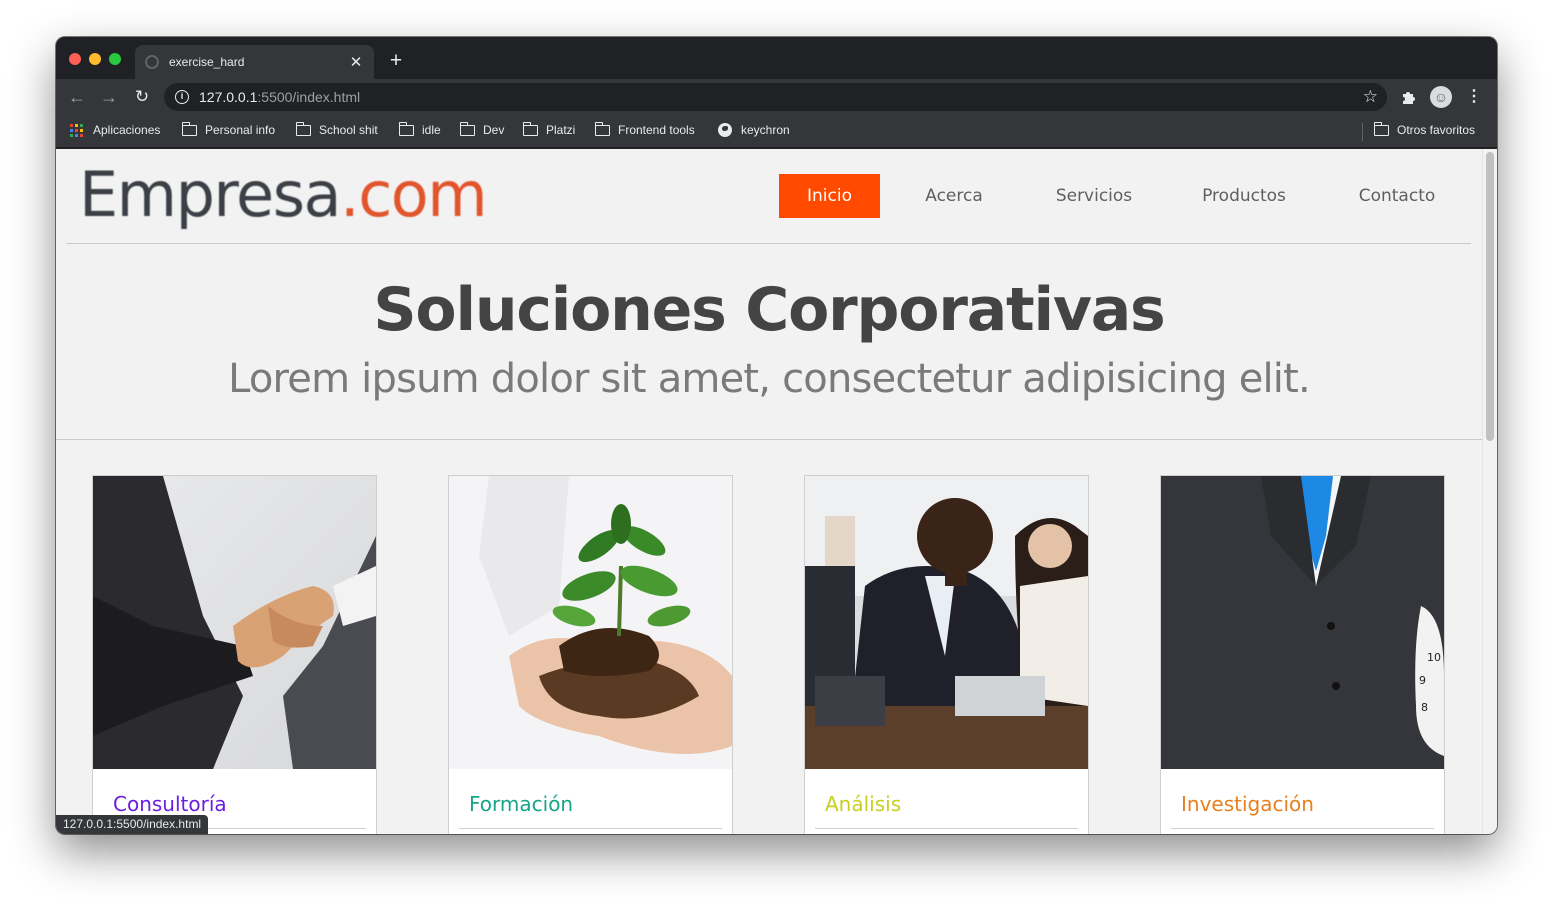  Describe the element at coordinates (207, 62) in the screenshot. I see `tab-title: exercise_hard` at that location.